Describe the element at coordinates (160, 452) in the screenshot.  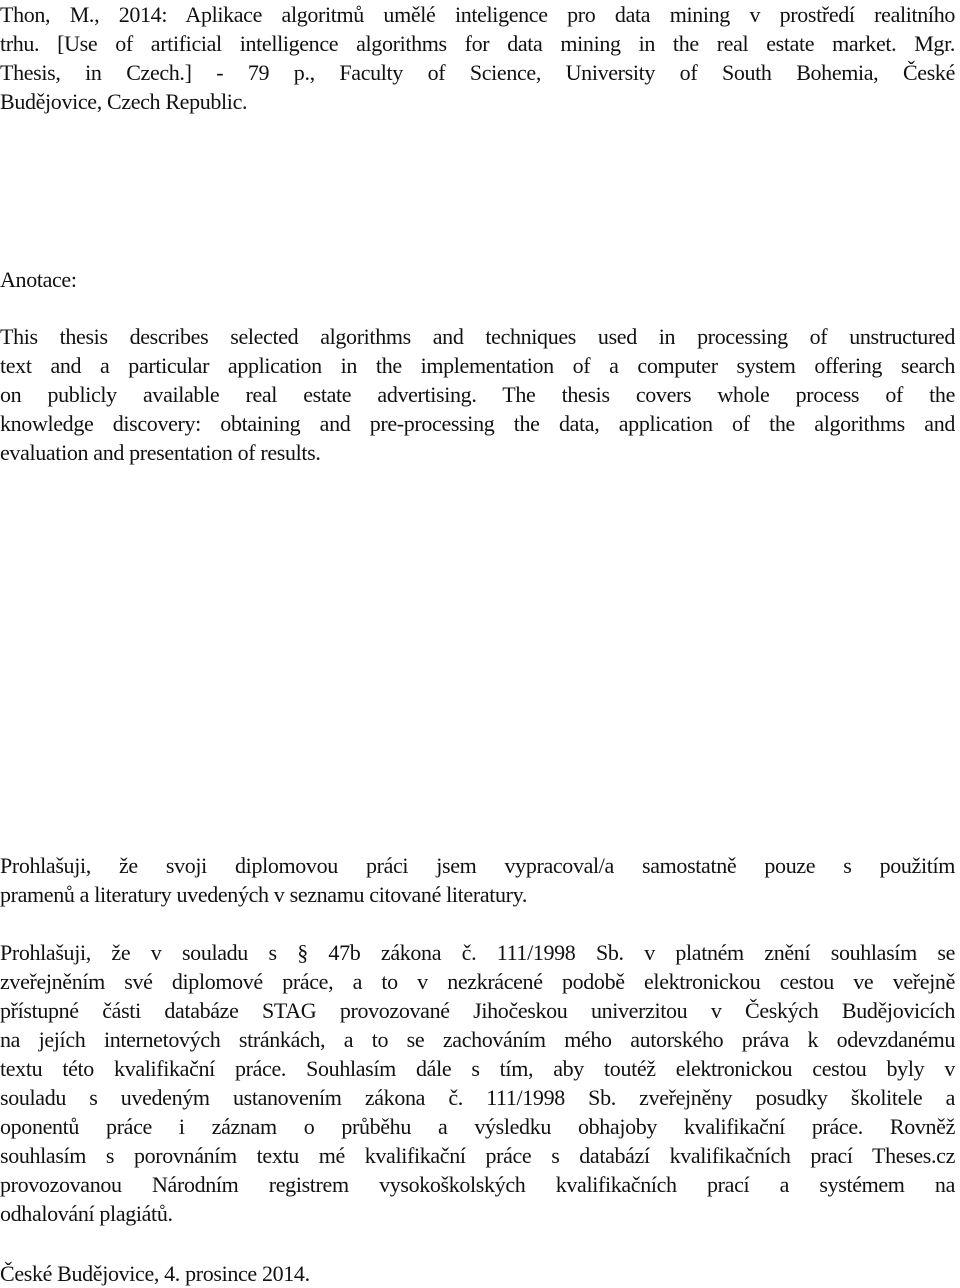
I see `annotation-line: evaluation and presentation of results.` at that location.